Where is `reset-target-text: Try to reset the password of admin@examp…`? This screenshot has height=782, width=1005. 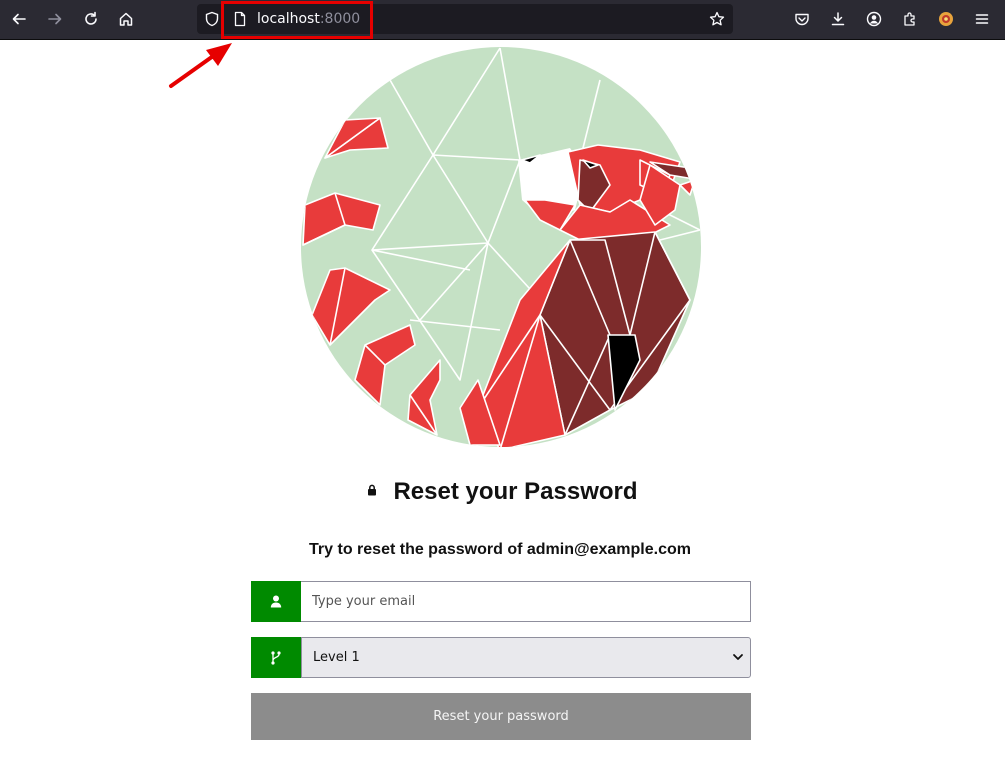
reset-target-text: Try to reset the password of admin@examp… is located at coordinates (500, 549).